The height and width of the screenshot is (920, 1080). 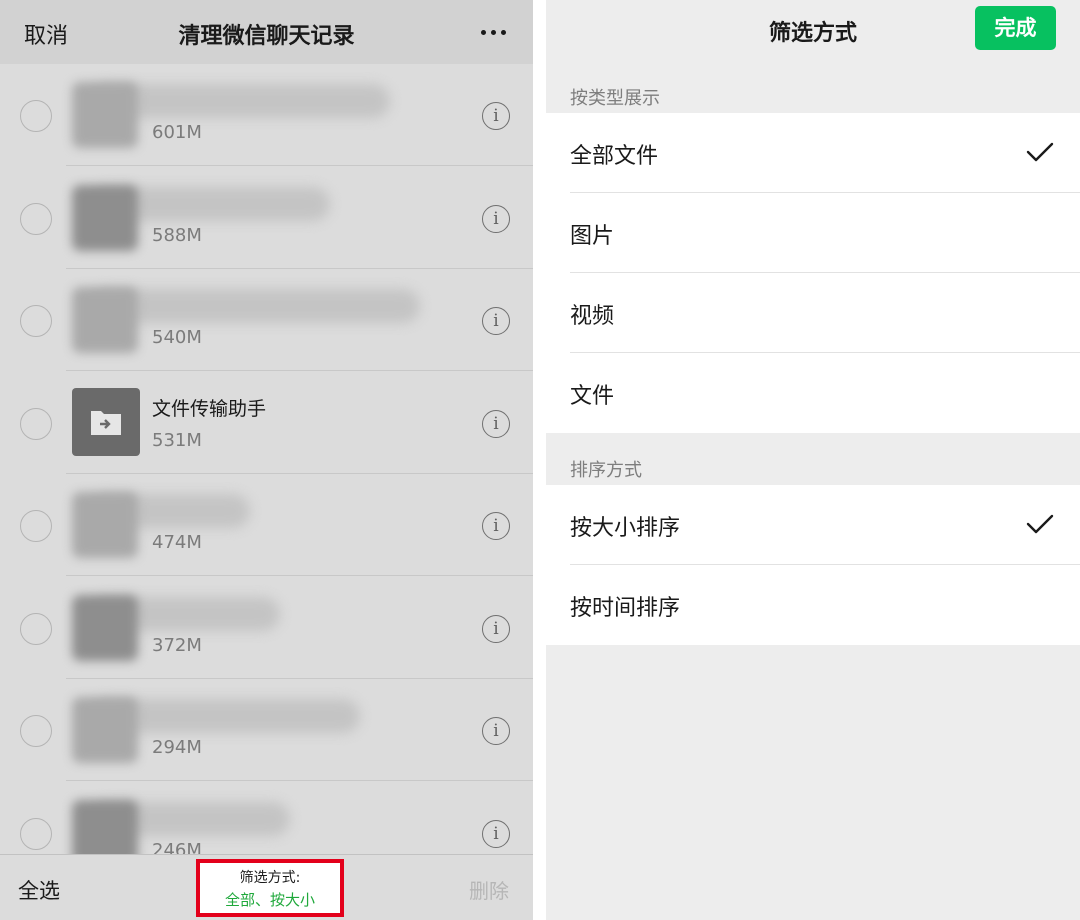 I want to click on chat-row: 294M i, so click(x=266, y=730).